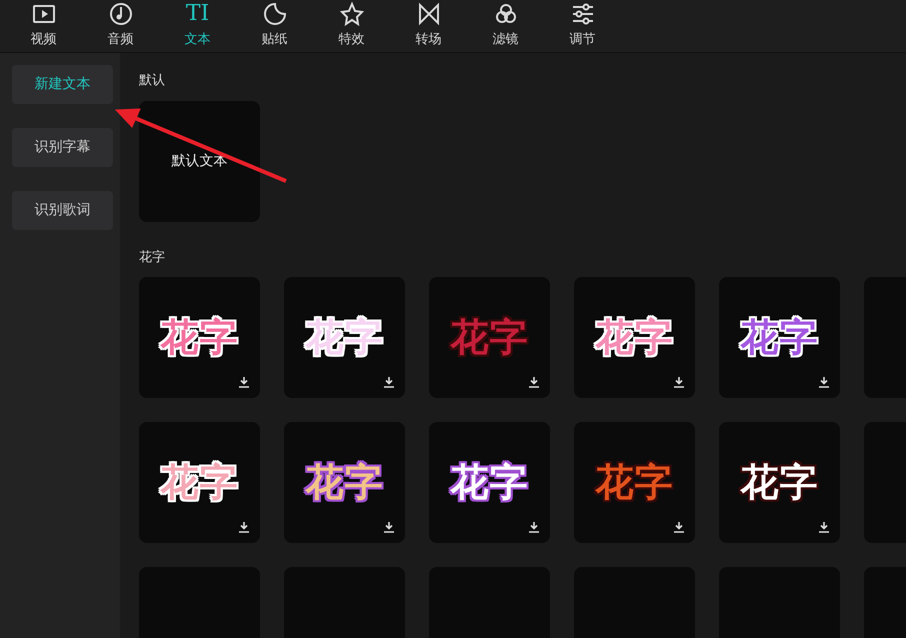 This screenshot has width=906, height=638. Describe the element at coordinates (275, 13) in the screenshot. I see `sticker-icon` at that location.